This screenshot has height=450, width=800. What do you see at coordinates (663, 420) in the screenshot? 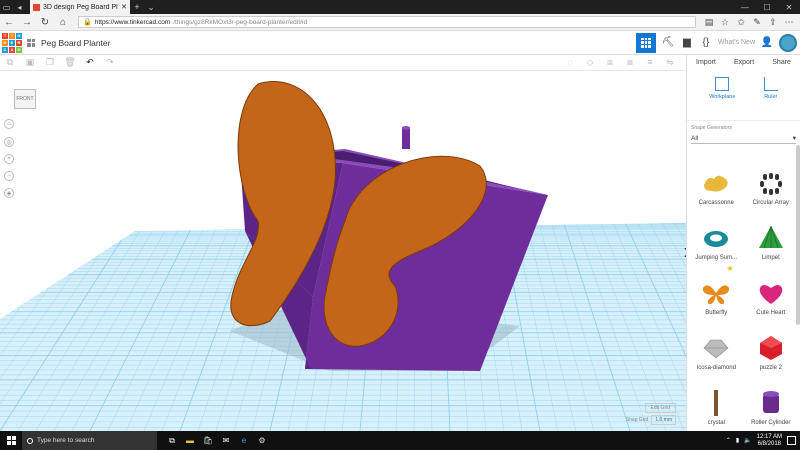
I see `snap-grid-select: 1.0 mm` at bounding box center [663, 420].